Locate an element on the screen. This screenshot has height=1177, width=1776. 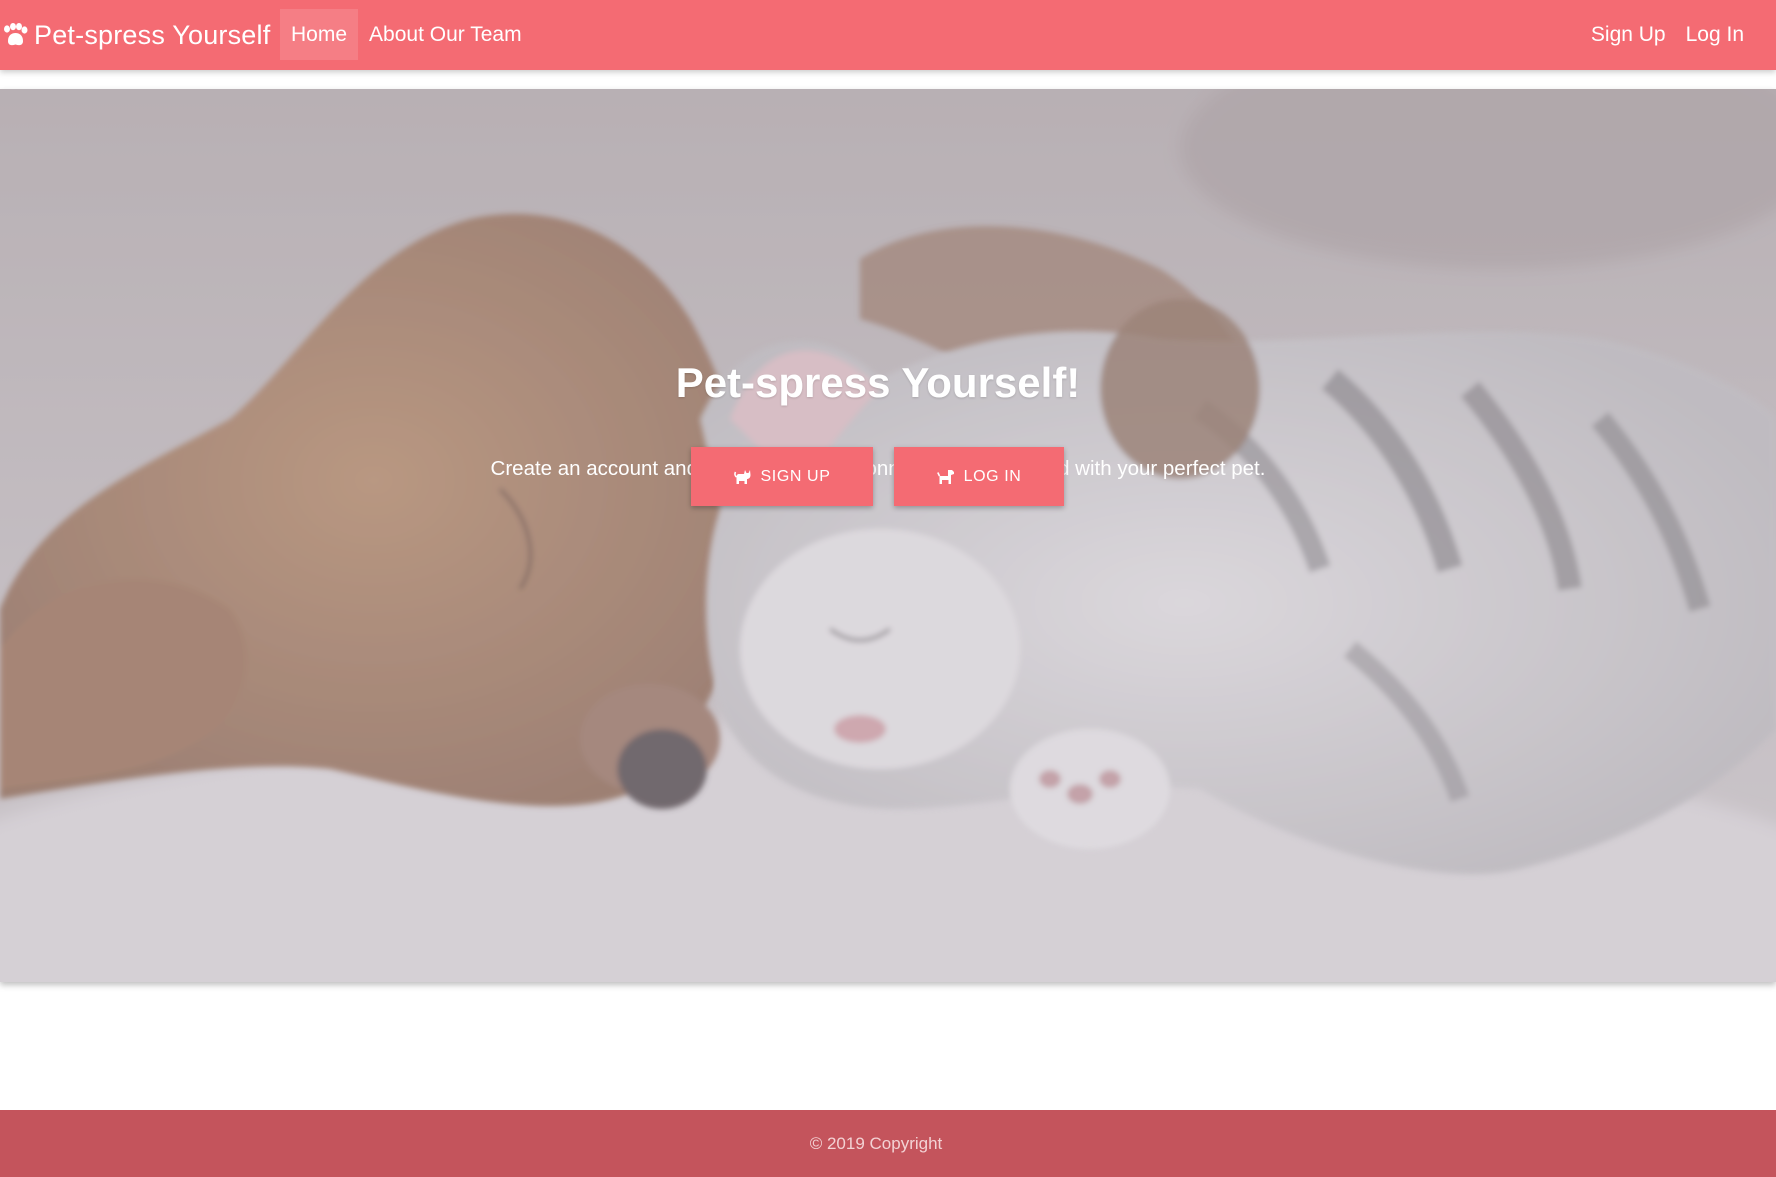
nav-about-team-link: About Our Team is located at coordinates (445, 34).